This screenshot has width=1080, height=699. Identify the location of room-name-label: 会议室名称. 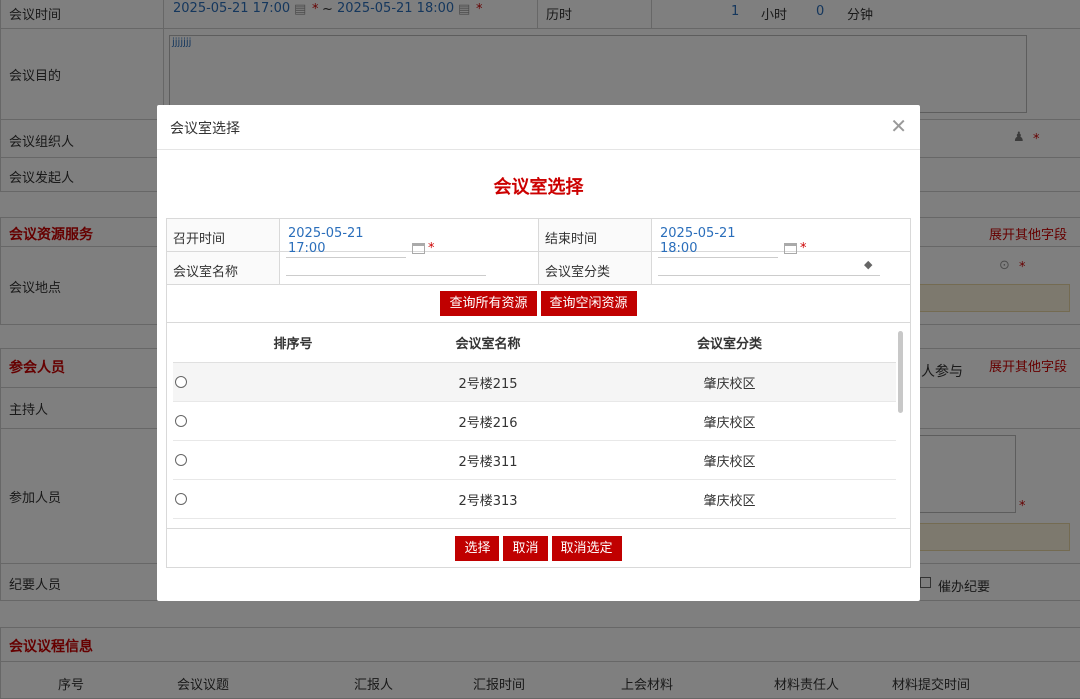
(223, 268).